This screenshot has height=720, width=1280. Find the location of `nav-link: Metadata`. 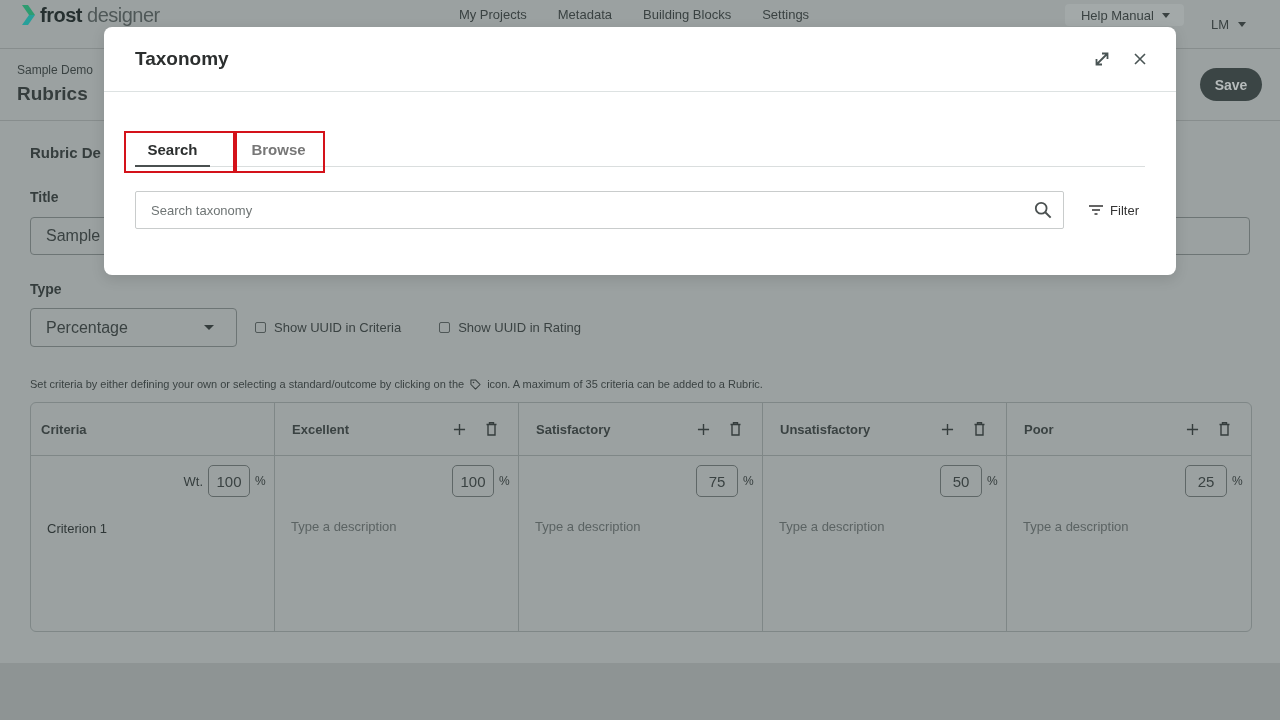

nav-link: Metadata is located at coordinates (584, 15).